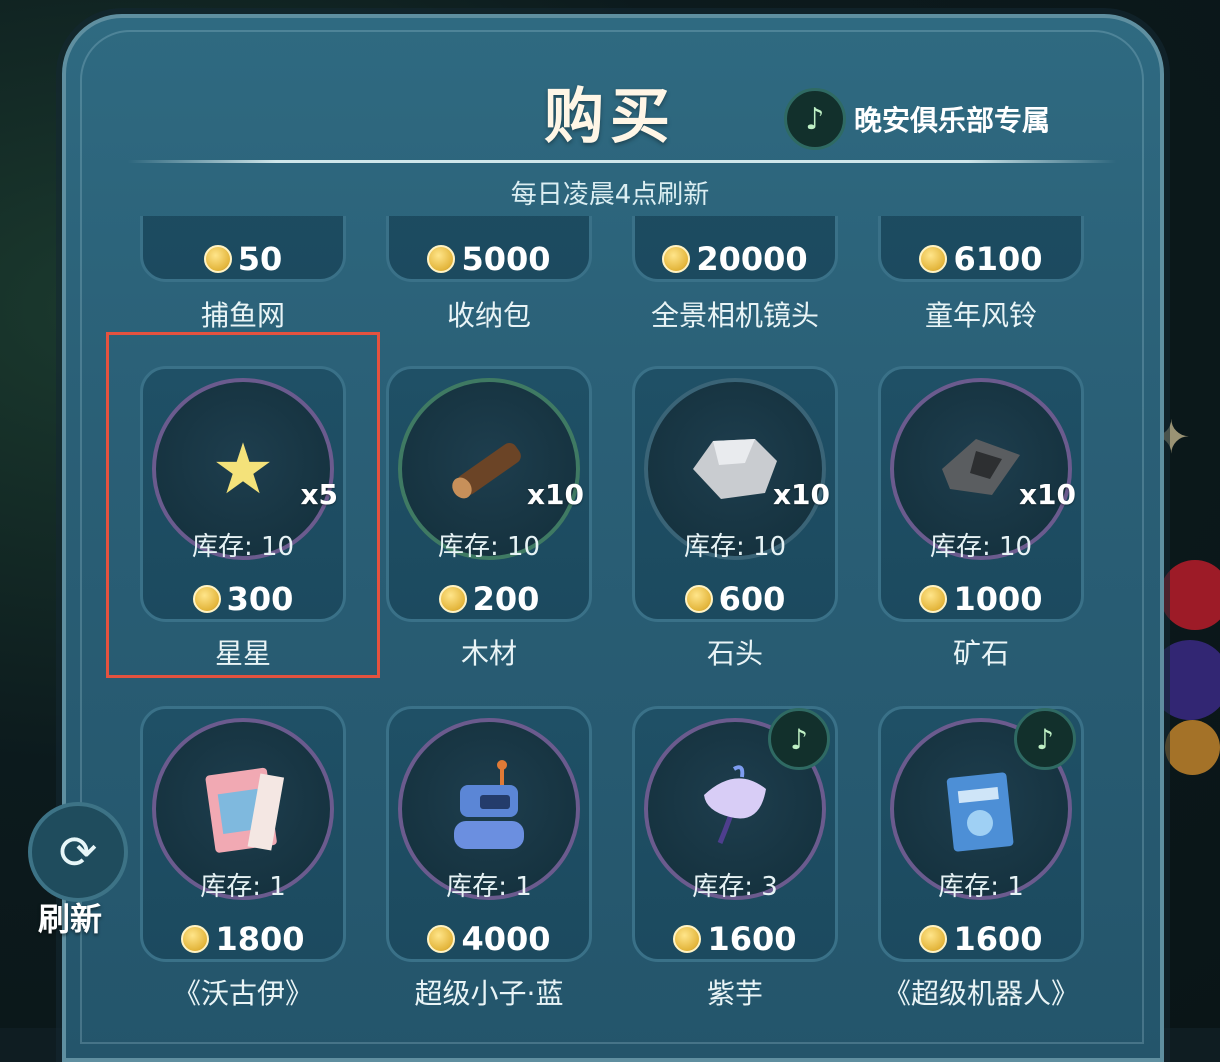  Describe the element at coordinates (488, 315) in the screenshot. I see `item-name: 收纳包` at that location.